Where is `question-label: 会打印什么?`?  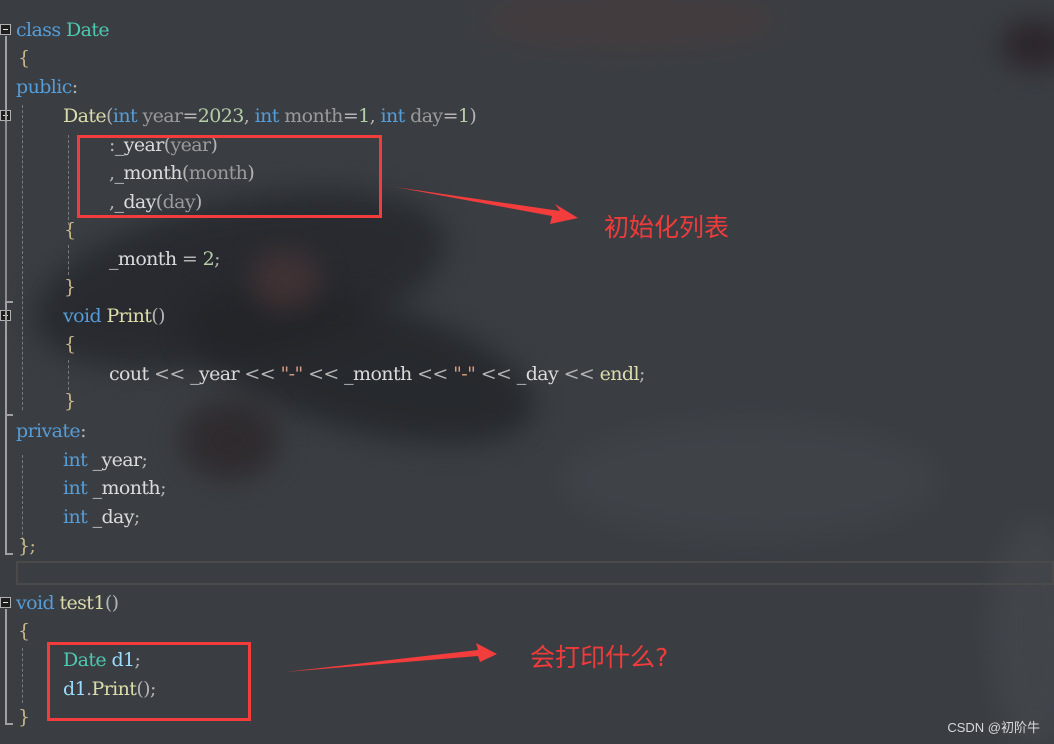 question-label: 会打印什么? is located at coordinates (599, 657).